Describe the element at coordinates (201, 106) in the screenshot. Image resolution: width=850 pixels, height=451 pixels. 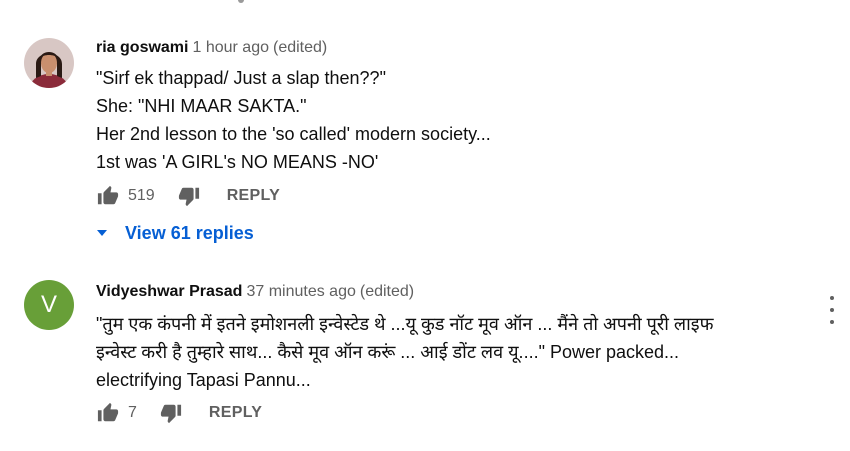
I see `comment-line: She: "NHI MAAR SAKTA."` at that location.